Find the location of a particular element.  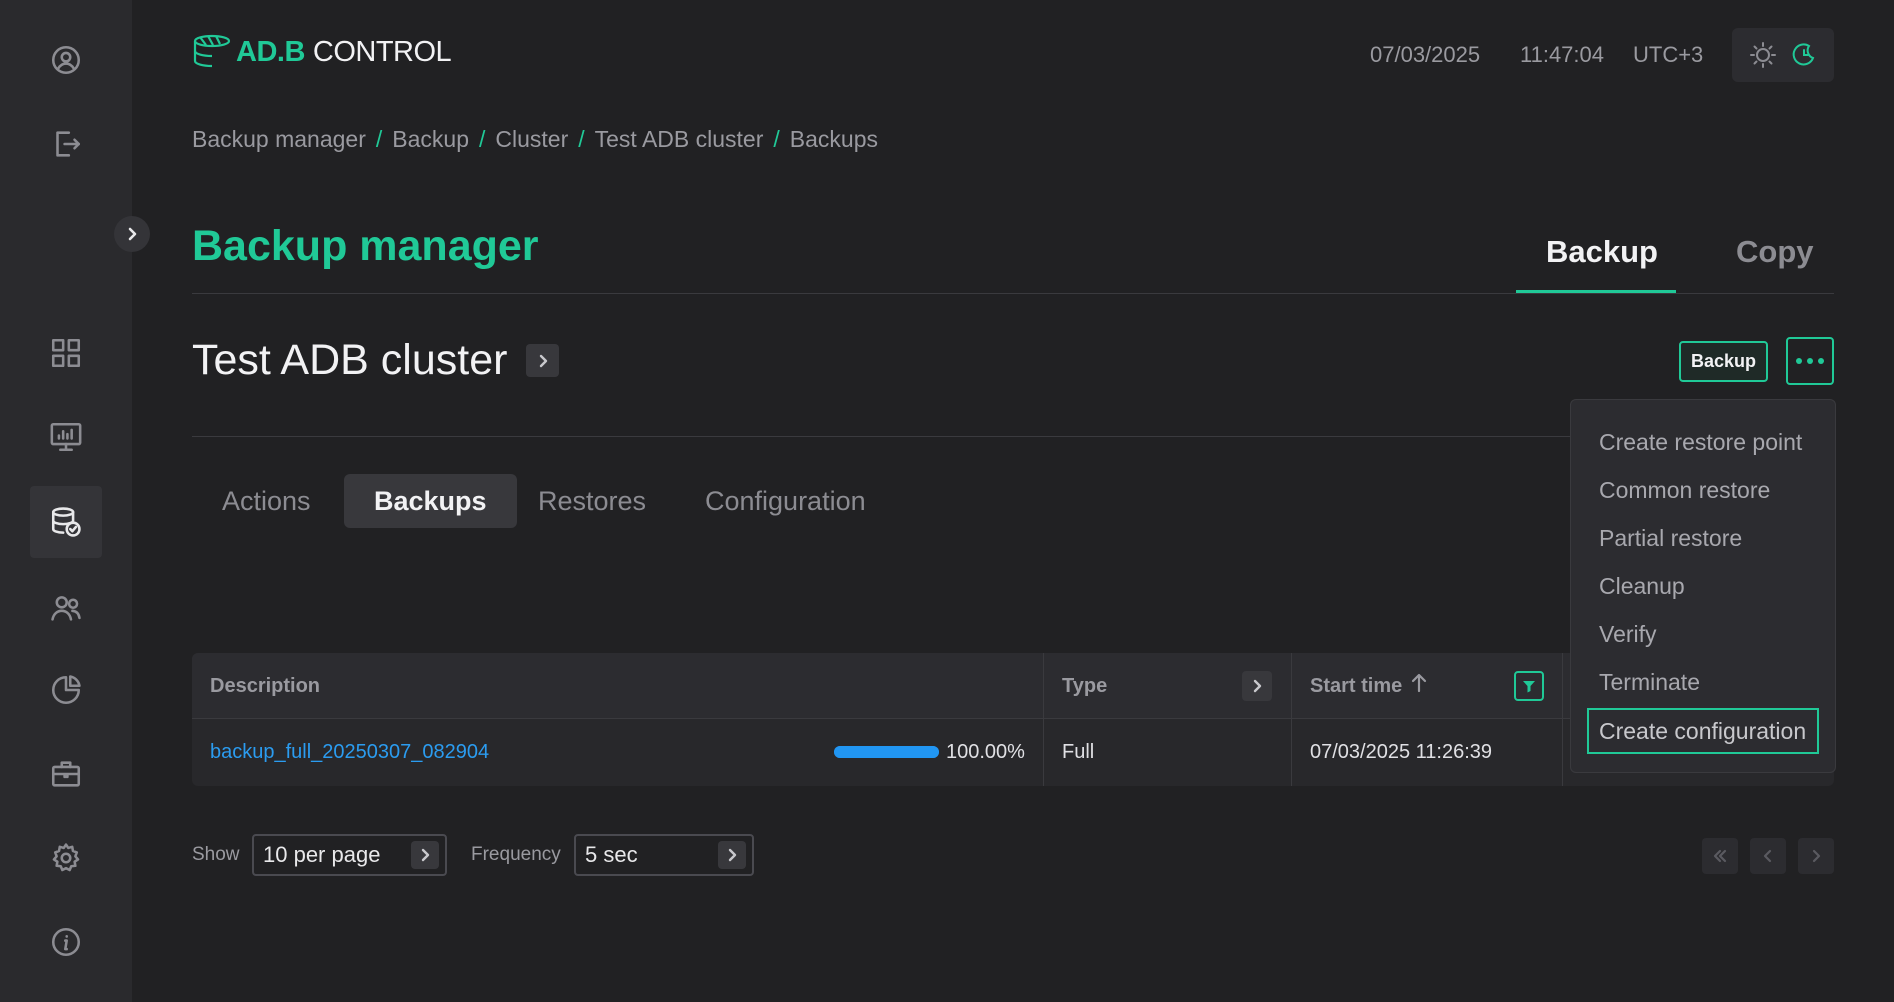

per-page-select: 10 per page is located at coordinates (349, 855).